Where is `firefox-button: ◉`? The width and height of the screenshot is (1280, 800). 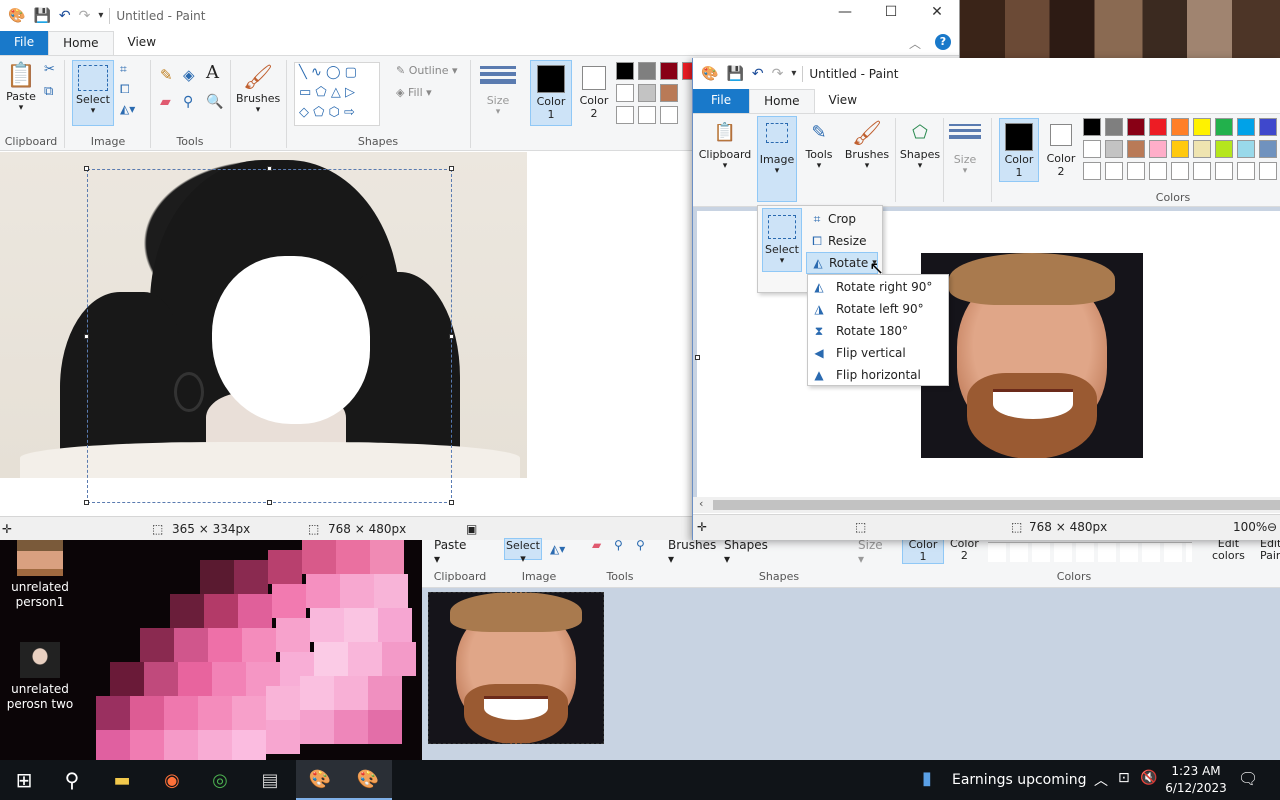 firefox-button: ◉ is located at coordinates (172, 780).